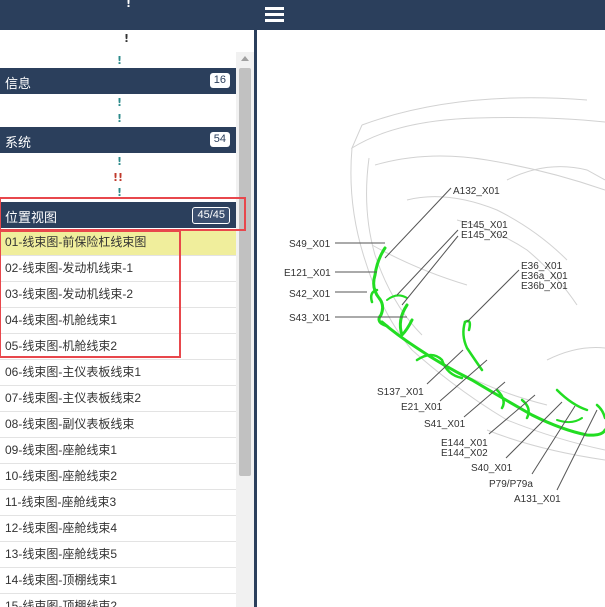  What do you see at coordinates (118, 373) in the screenshot?
I see `list-item: 06-线束图-主仪表板线束1` at bounding box center [118, 373].